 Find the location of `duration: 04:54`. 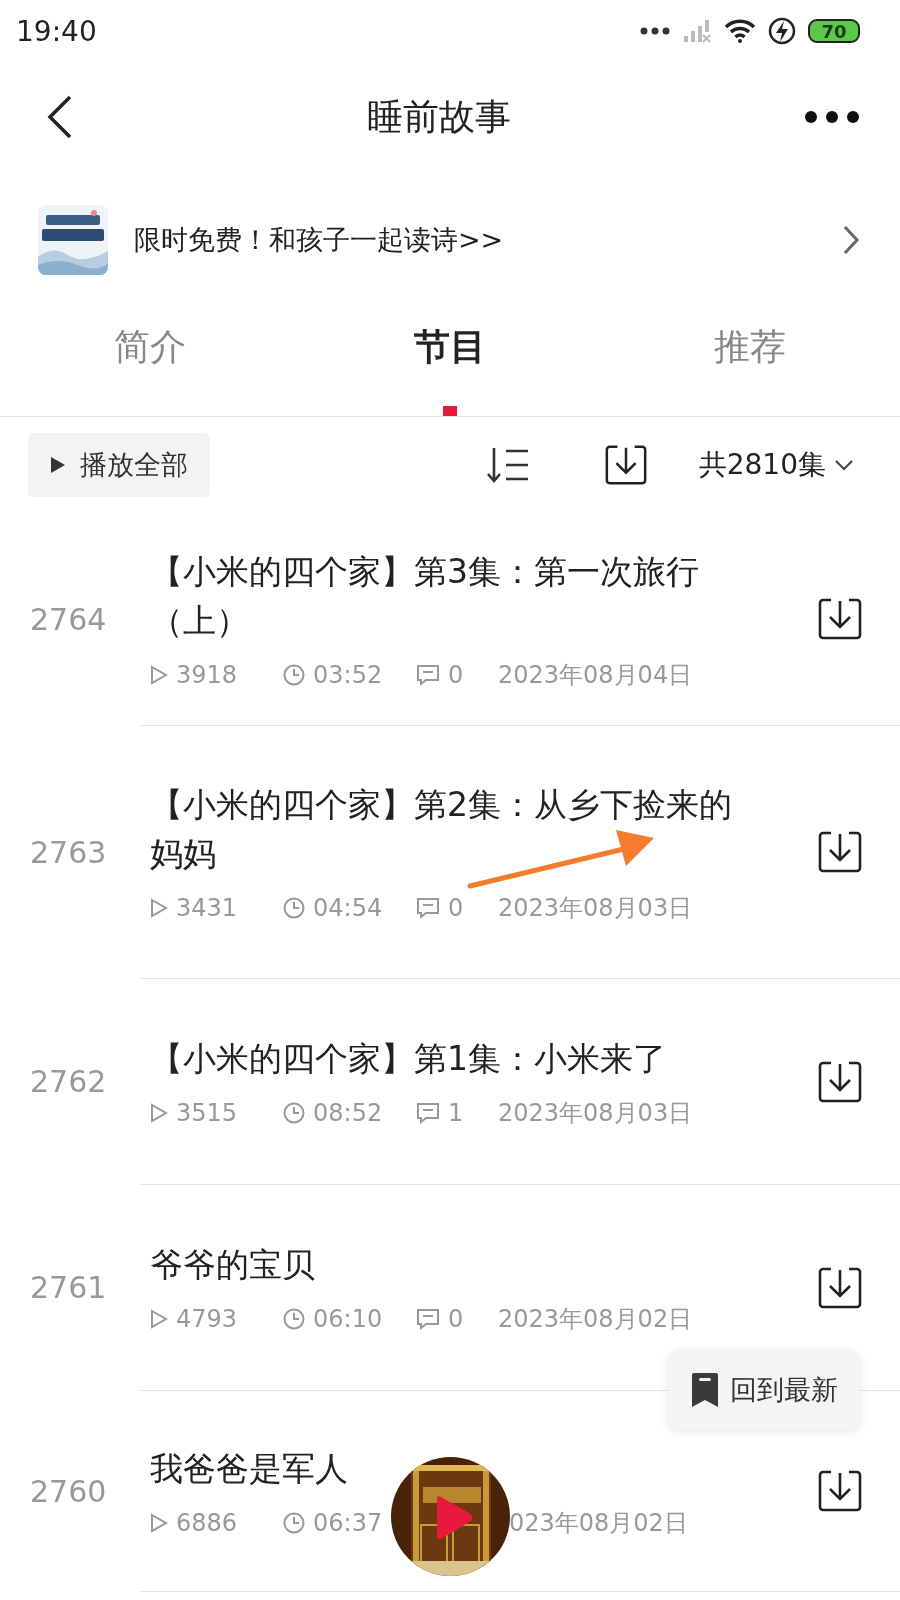

duration: 04:54 is located at coordinates (348, 908).